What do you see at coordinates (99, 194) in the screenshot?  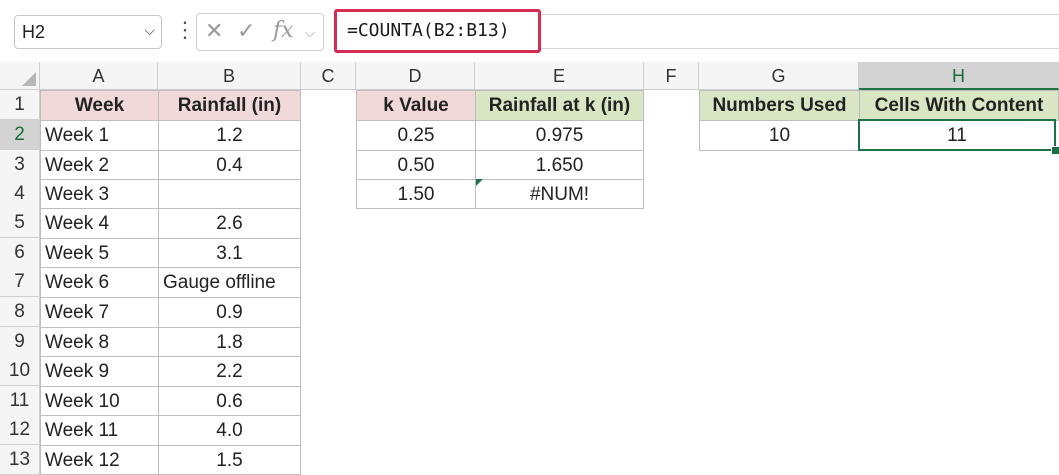 I see `week-cell: Week 3` at bounding box center [99, 194].